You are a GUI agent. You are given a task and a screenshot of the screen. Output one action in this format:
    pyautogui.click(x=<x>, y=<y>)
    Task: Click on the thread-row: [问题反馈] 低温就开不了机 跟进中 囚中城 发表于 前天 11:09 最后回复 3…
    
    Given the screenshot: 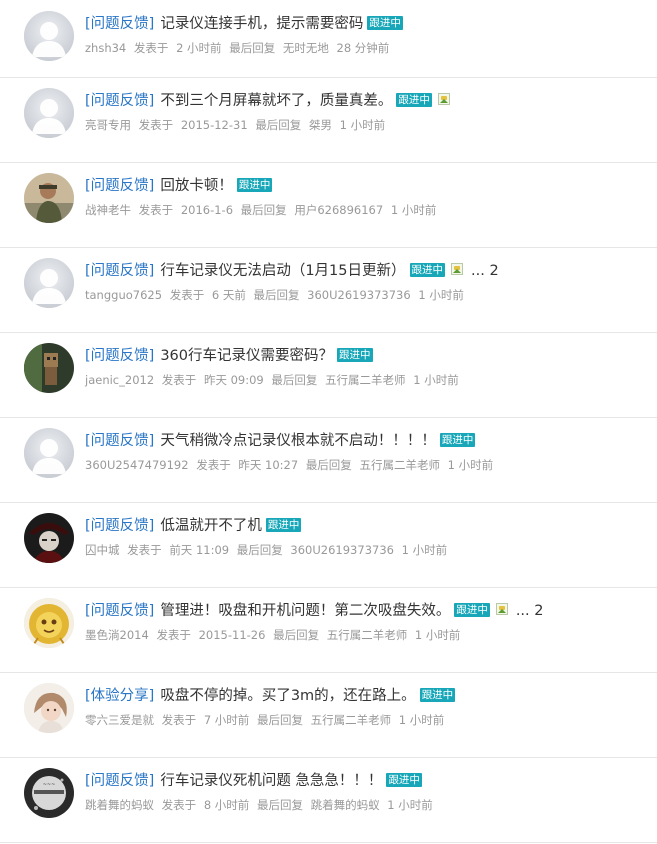 What is the action you would take?
    pyautogui.click(x=328, y=545)
    